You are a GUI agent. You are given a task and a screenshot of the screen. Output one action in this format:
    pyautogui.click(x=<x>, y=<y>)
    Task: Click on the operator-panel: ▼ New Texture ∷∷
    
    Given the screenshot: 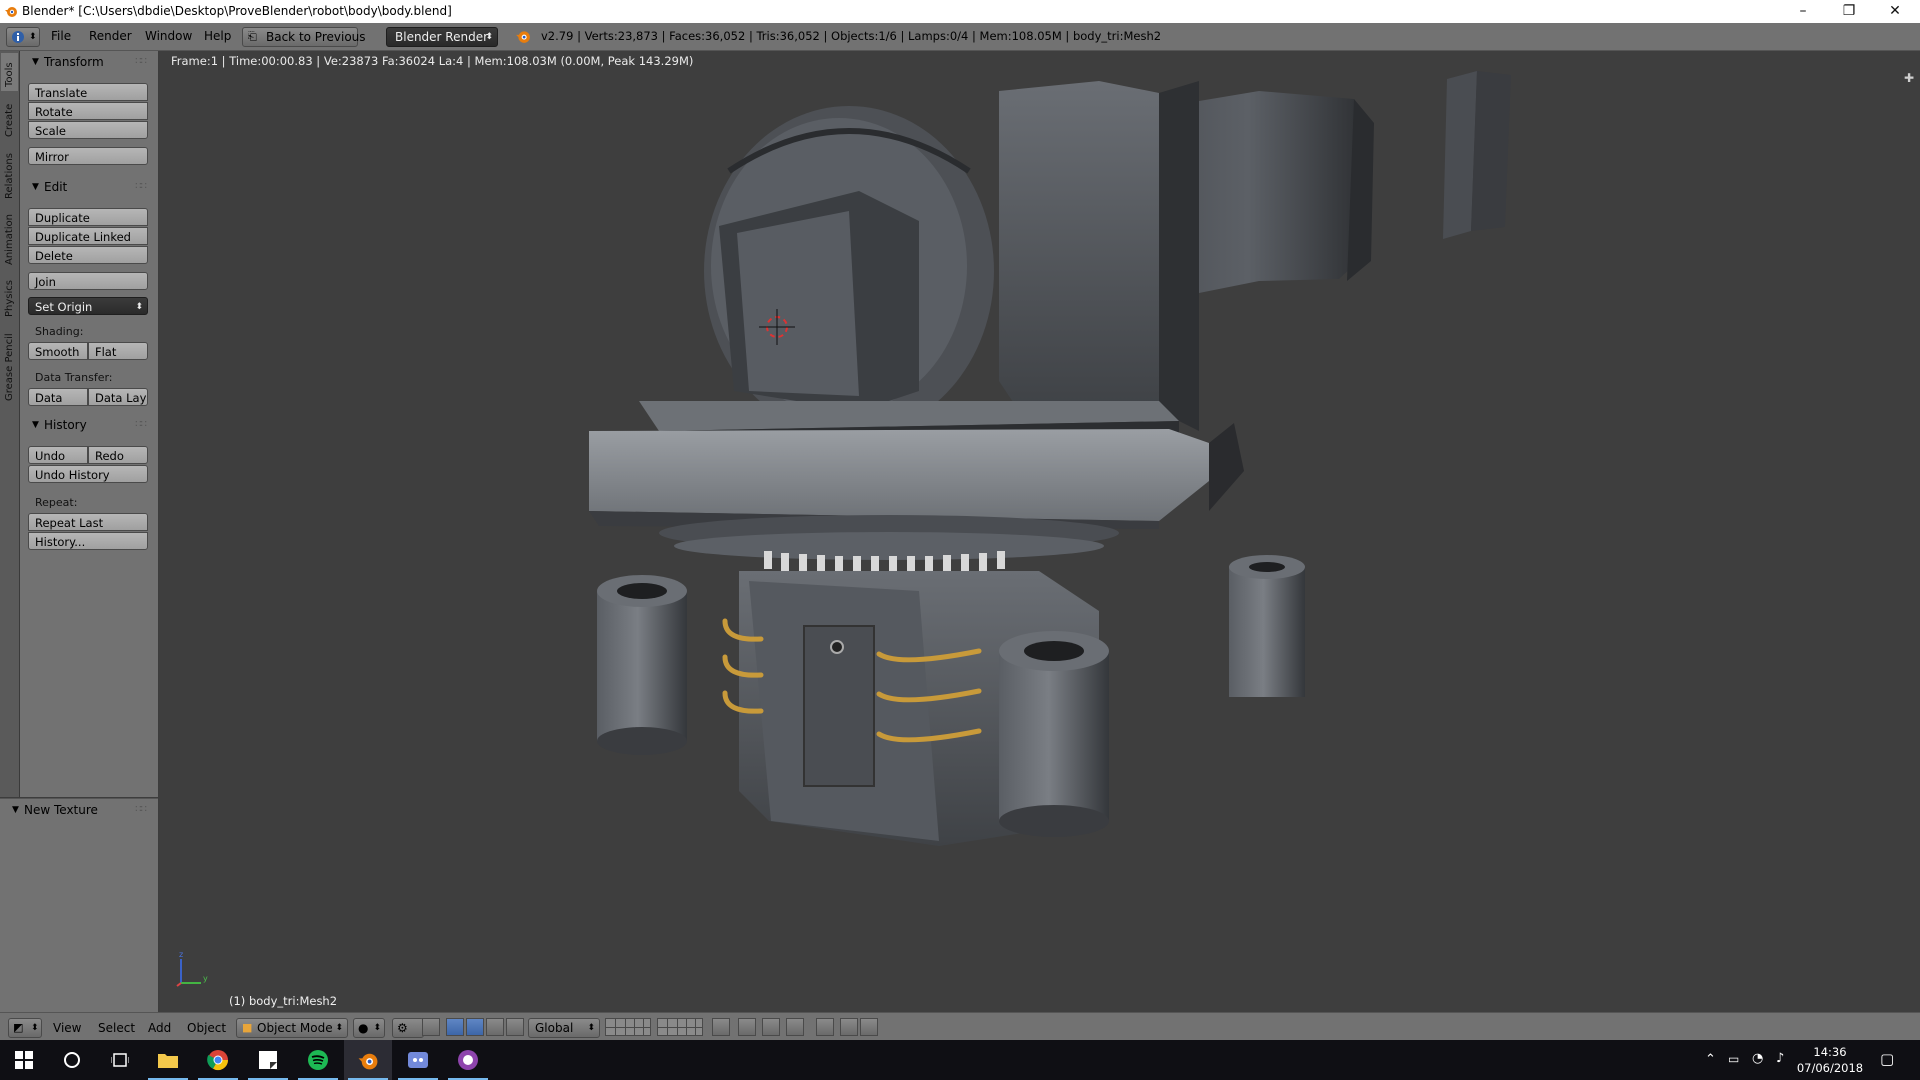 What is the action you would take?
    pyautogui.click(x=79, y=905)
    